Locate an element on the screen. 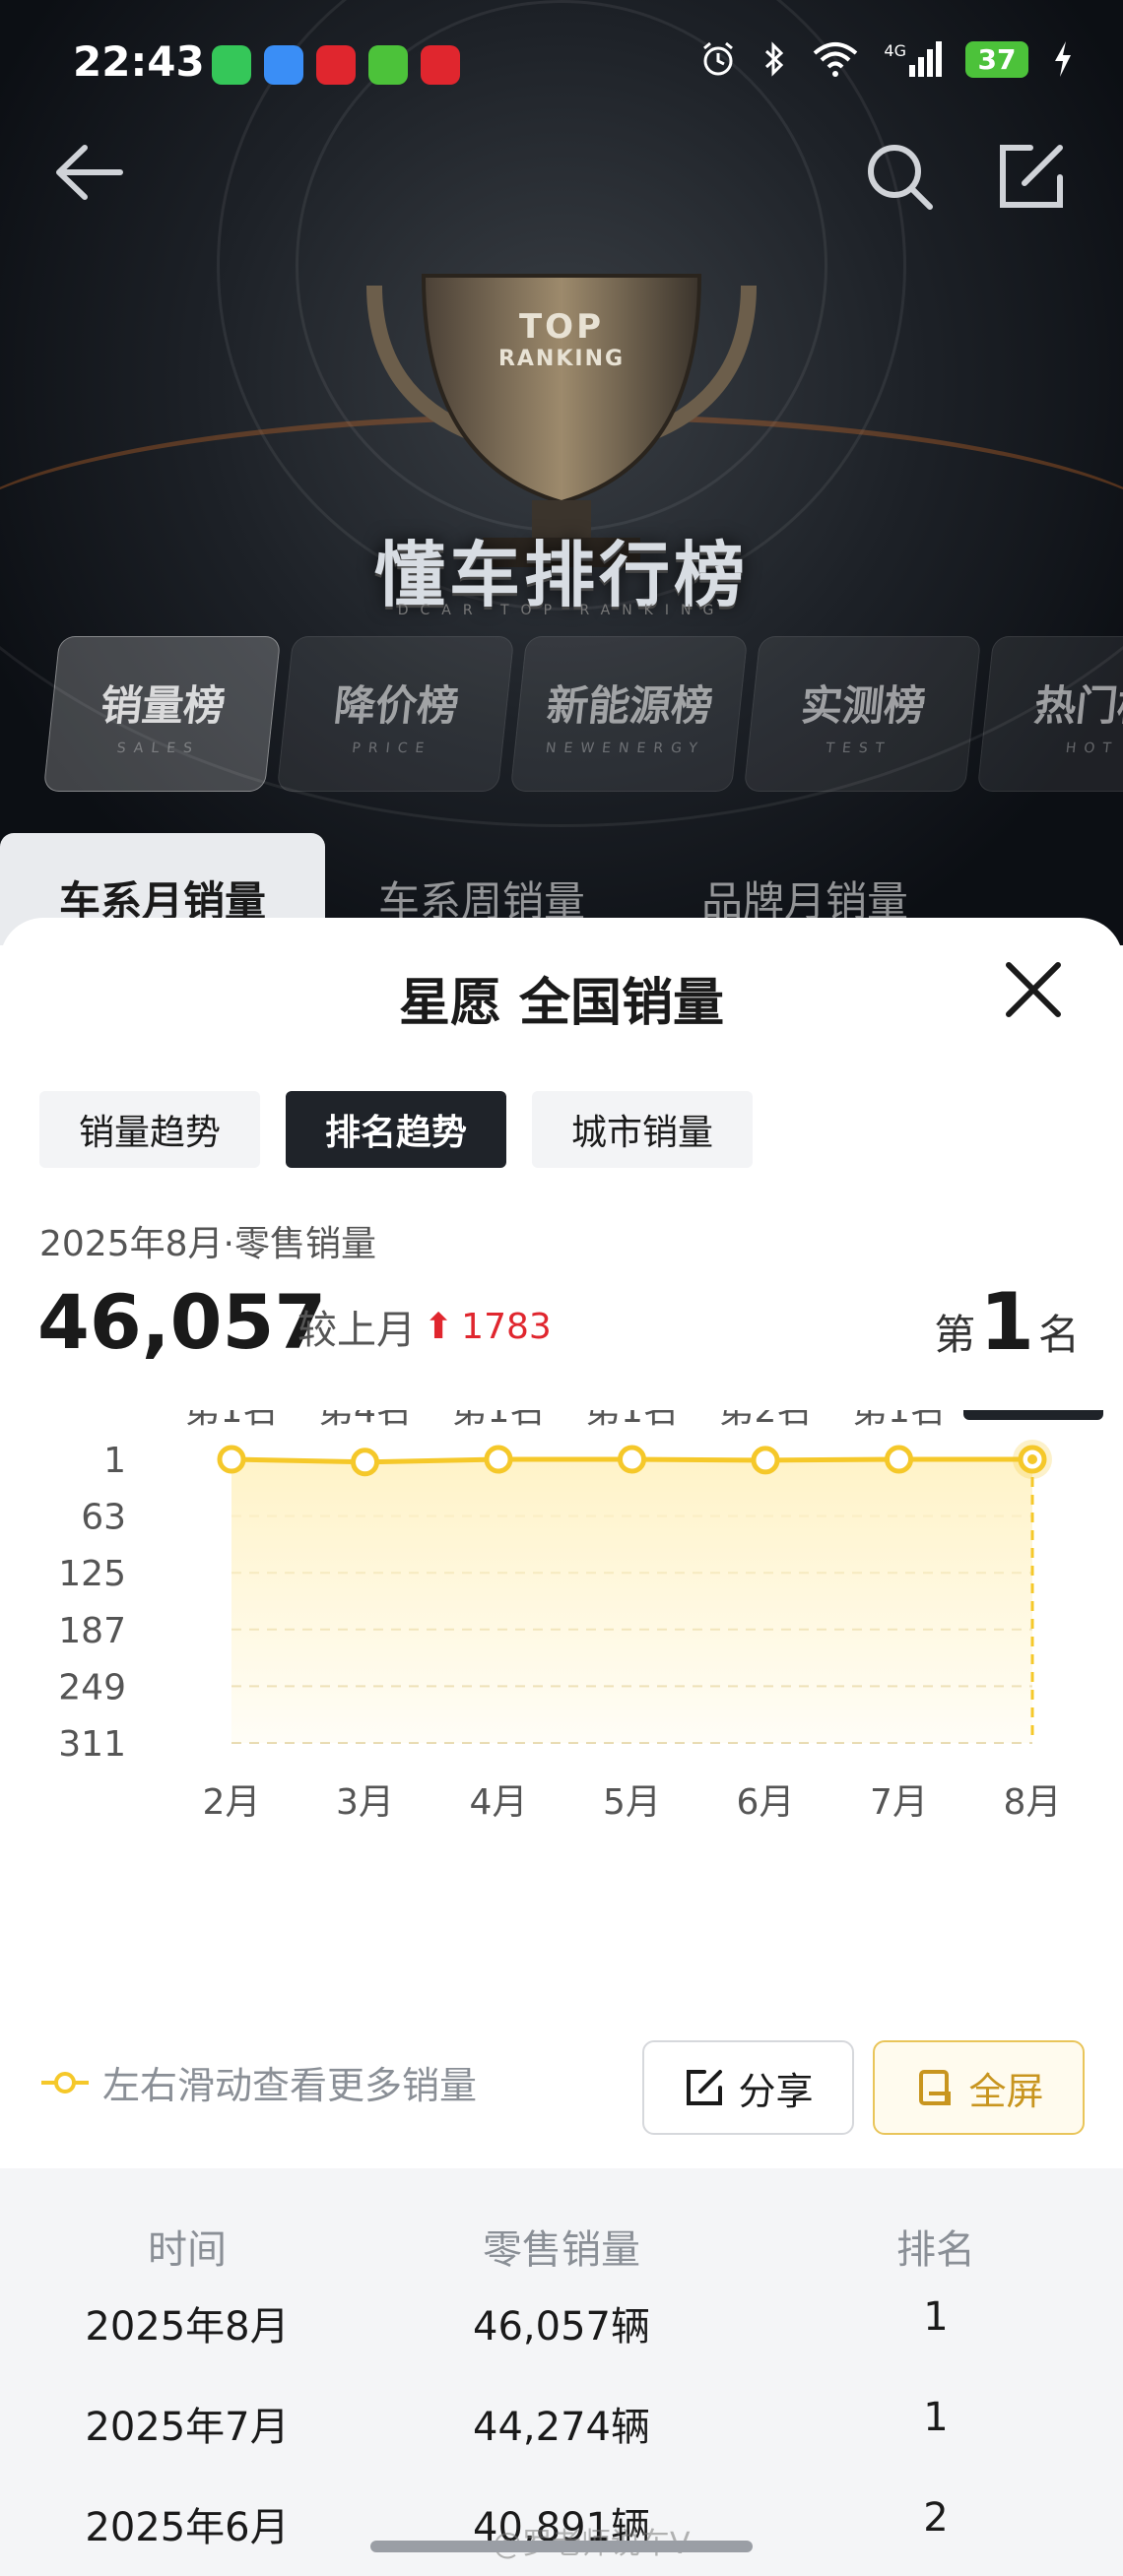 This screenshot has width=1123, height=2576. tab-label: 实测榜 is located at coordinates (863, 705).